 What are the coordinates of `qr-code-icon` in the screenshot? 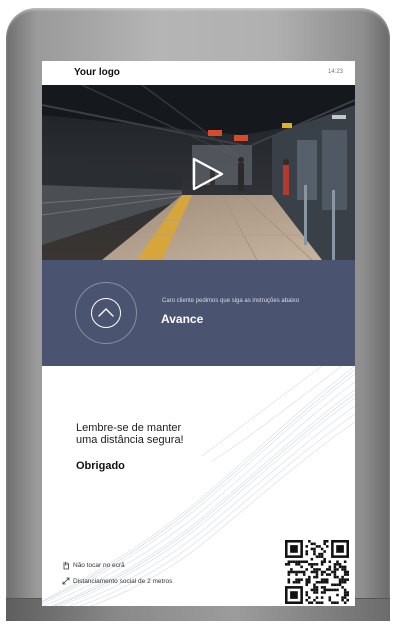 It's located at (317, 572).